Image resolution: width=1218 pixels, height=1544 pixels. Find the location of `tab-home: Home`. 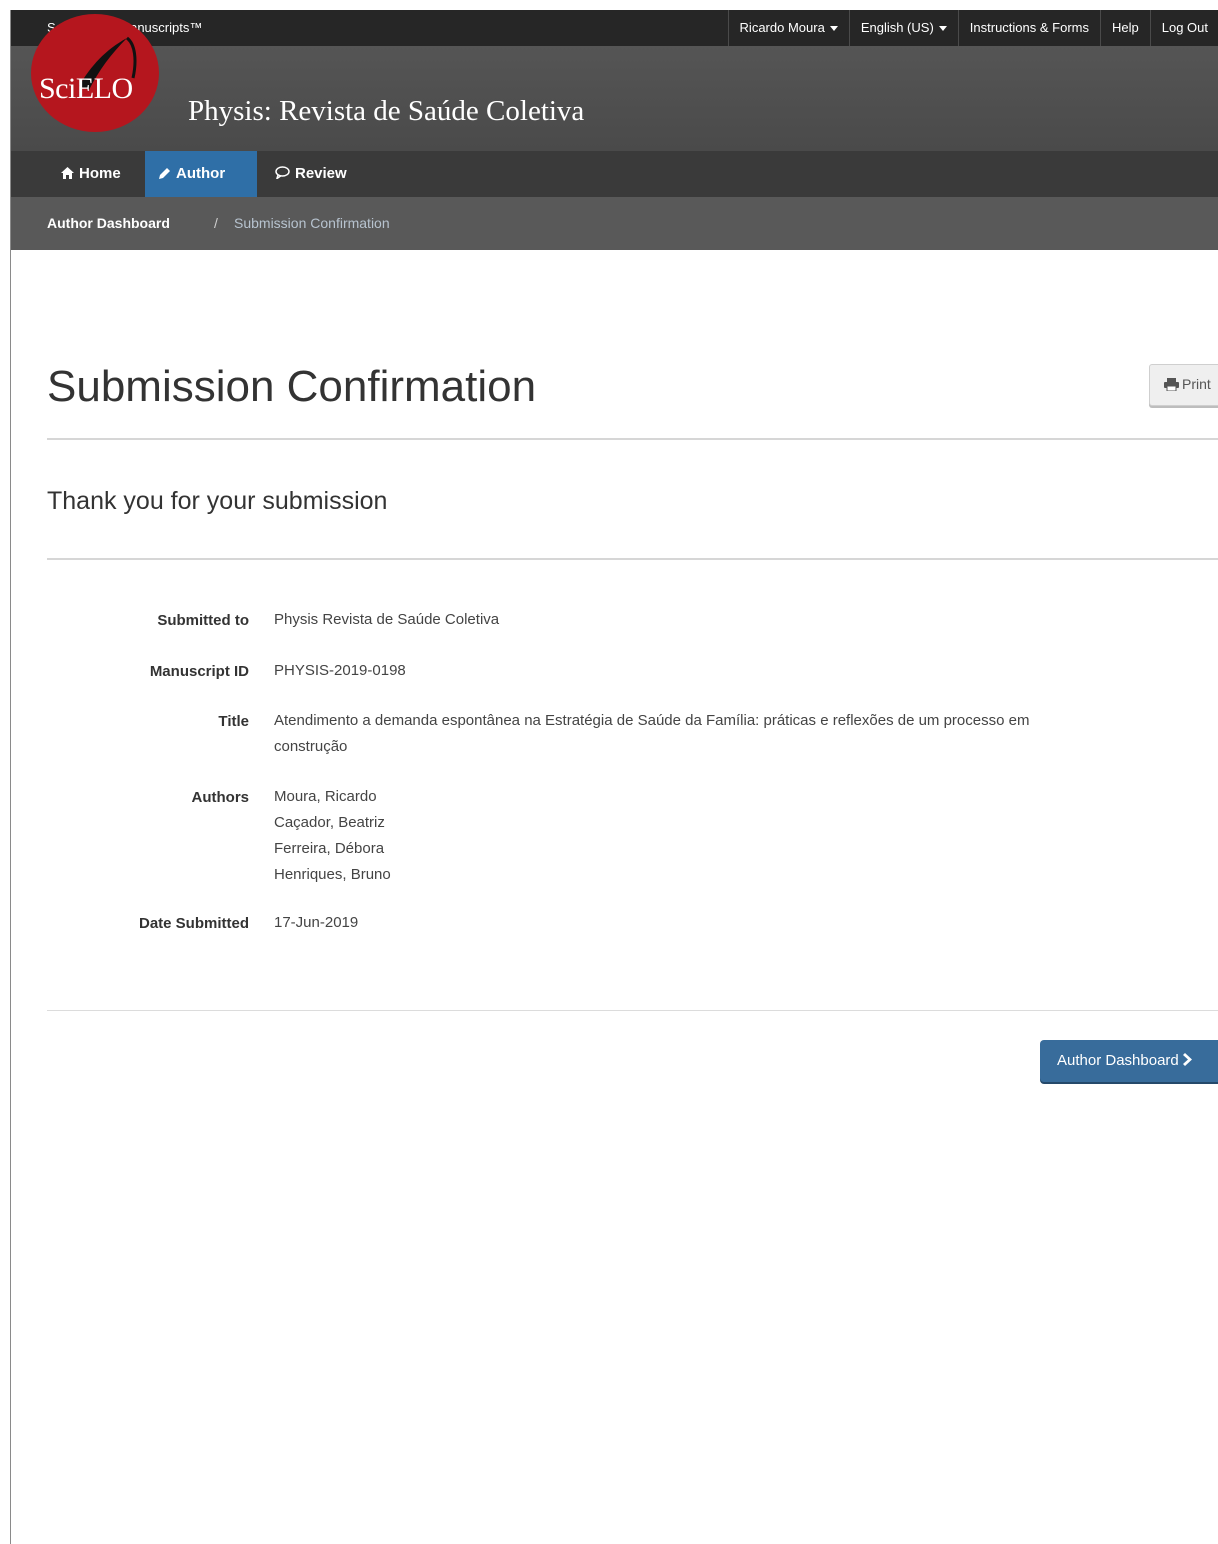

tab-home: Home is located at coordinates (91, 174).